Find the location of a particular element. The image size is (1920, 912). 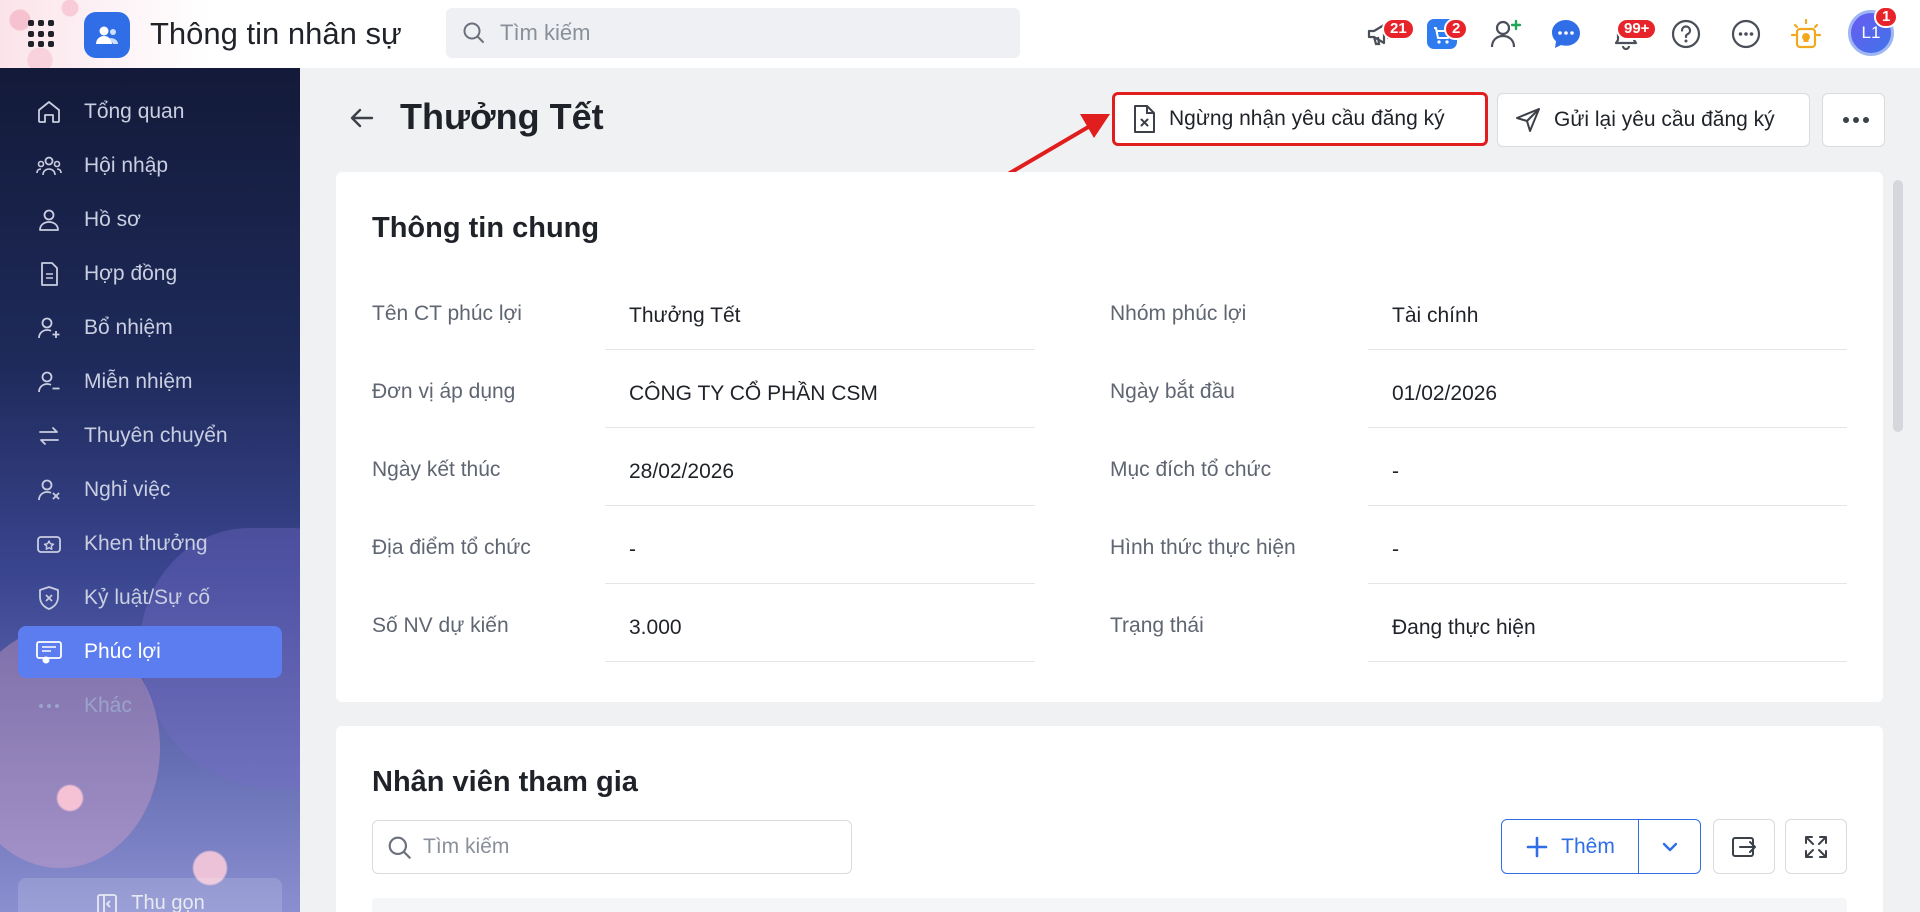

participants-search is located at coordinates (612, 847).